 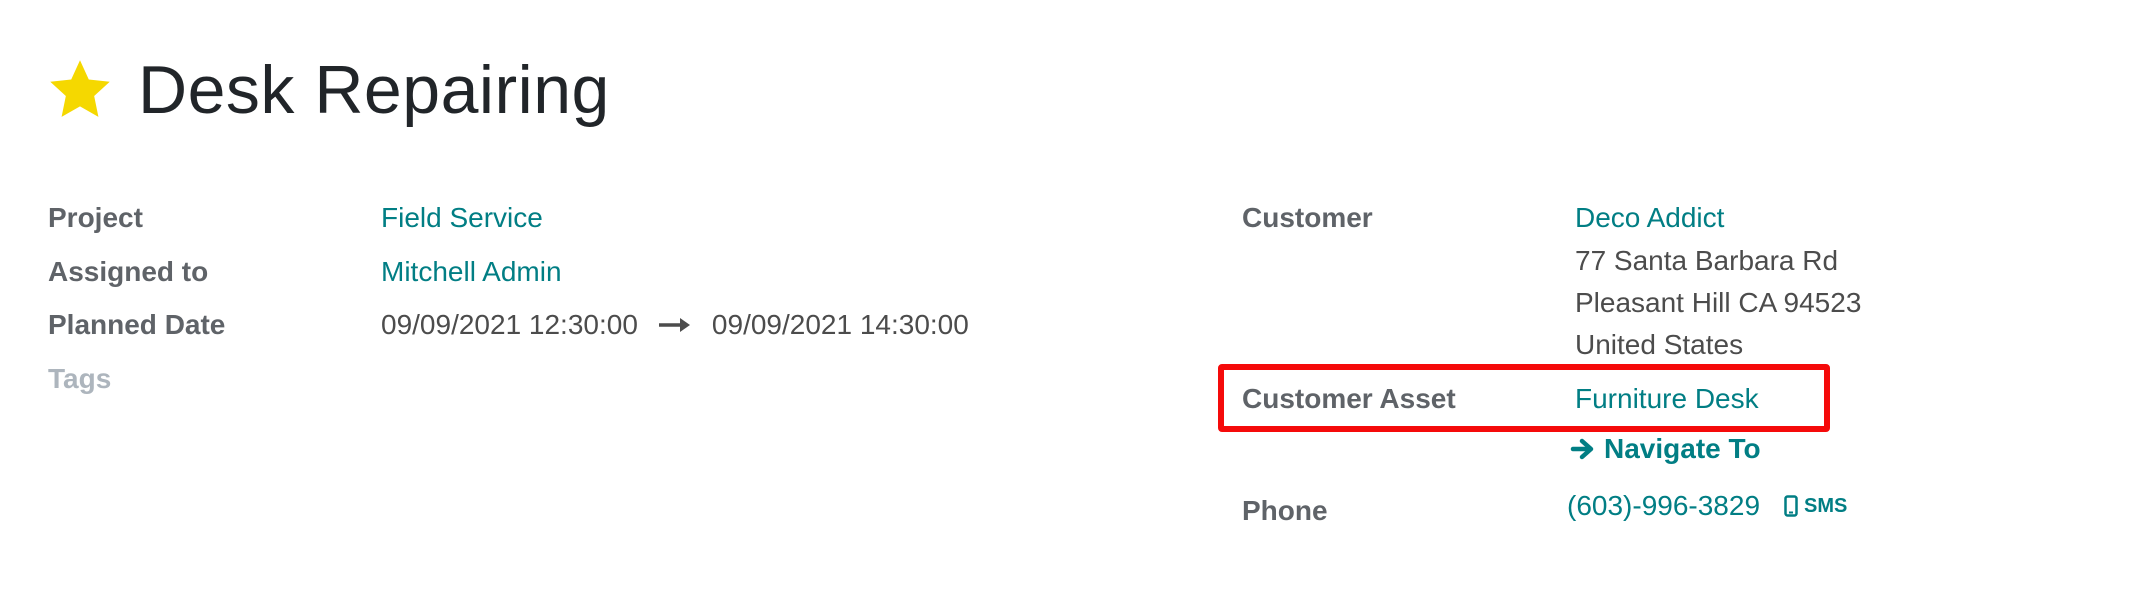 I want to click on address-street: 77 Santa Barbara Rd, so click(x=1707, y=260).